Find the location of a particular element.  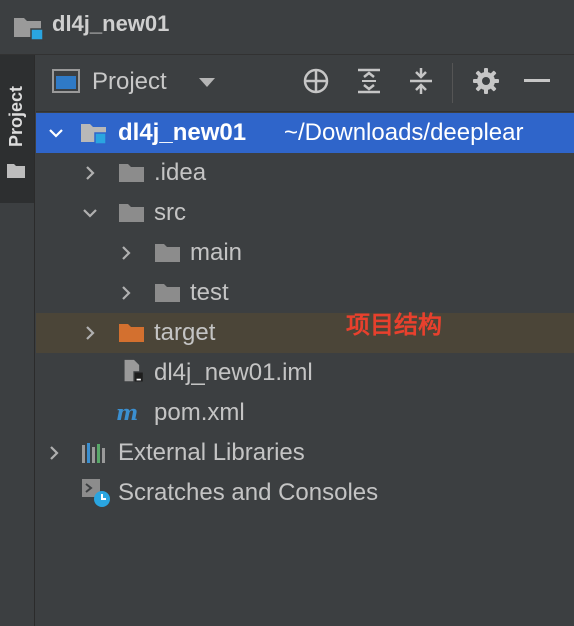

toolbar-separator is located at coordinates (452, 83).